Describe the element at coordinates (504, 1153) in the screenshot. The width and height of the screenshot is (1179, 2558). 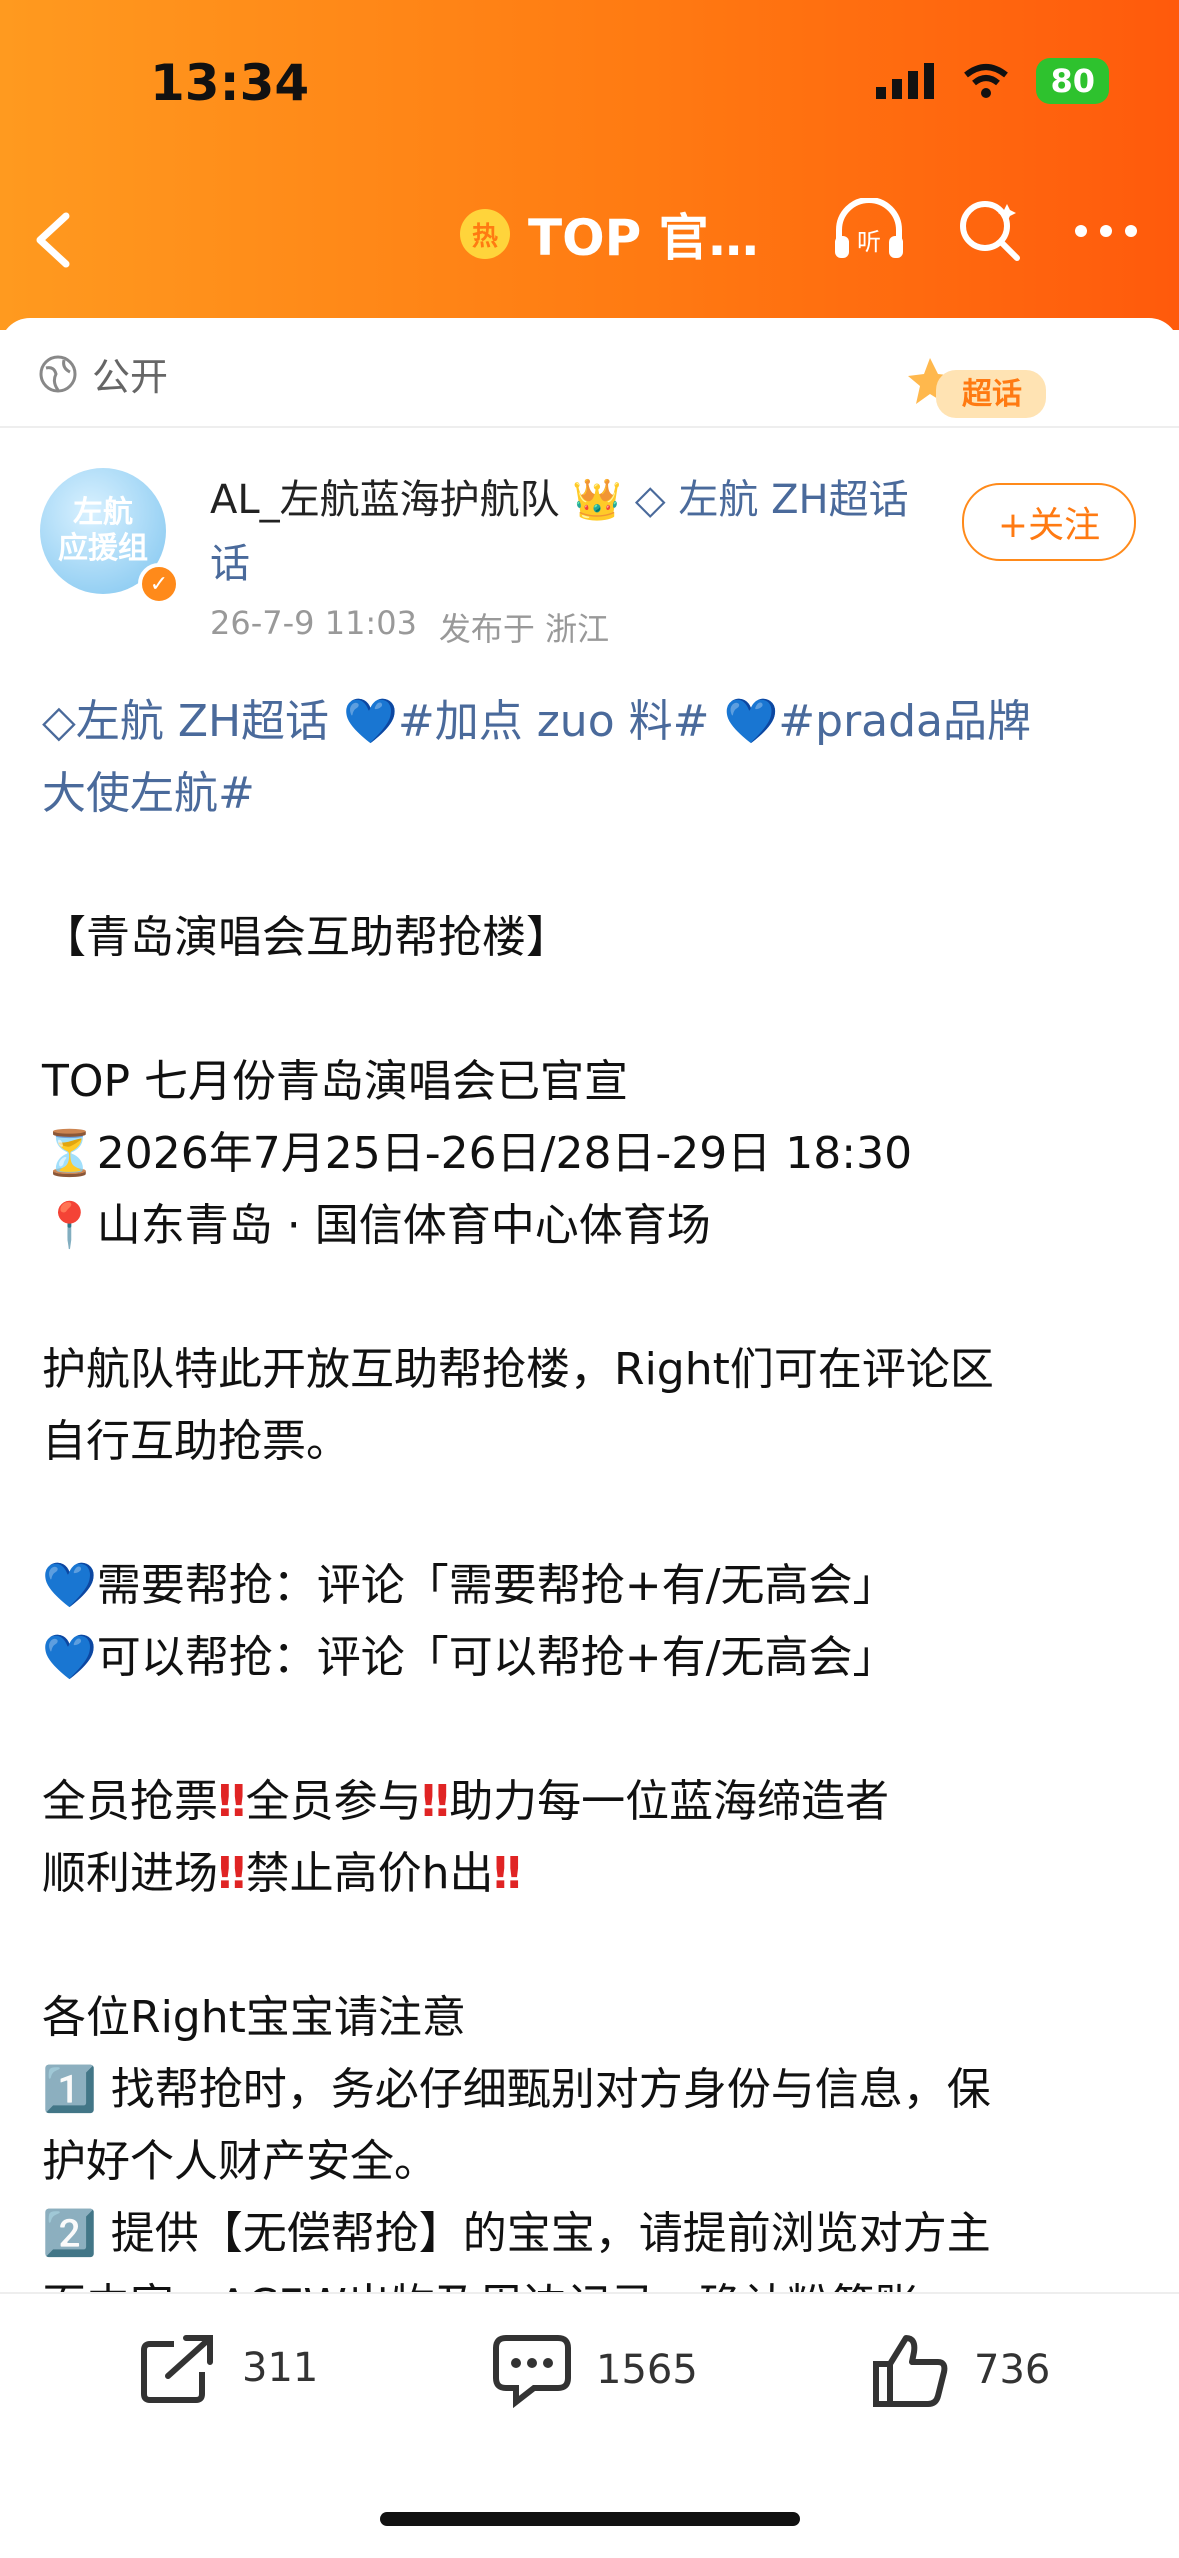
I see `time-text: 2026年7月25日-26日/28日-29日 18:30` at that location.